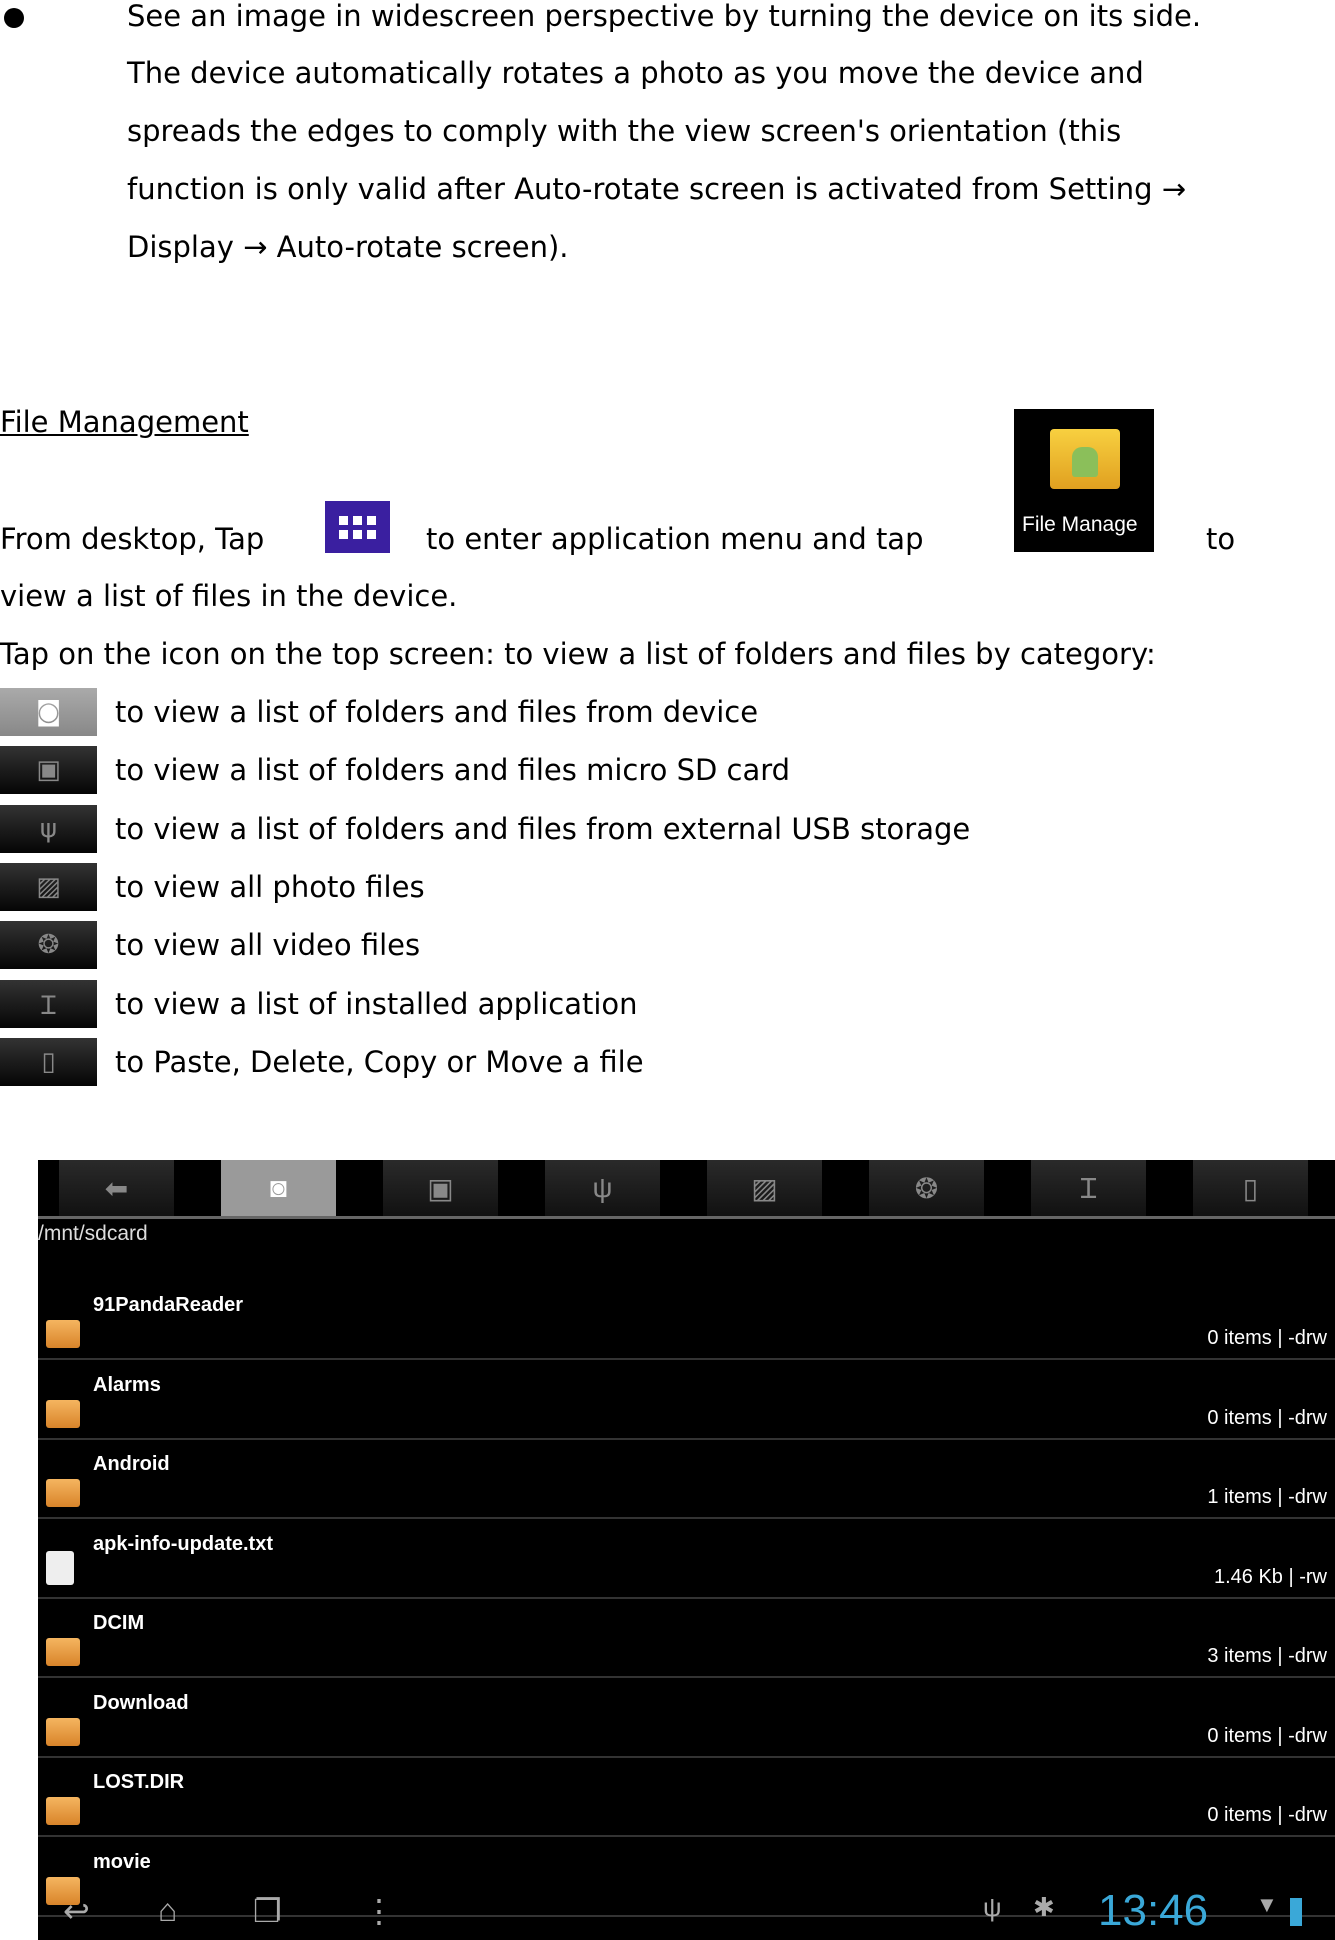 The width and height of the screenshot is (1335, 1940). Describe the element at coordinates (1267, 1656) in the screenshot. I see `item-meta: 3 items | -drw` at that location.